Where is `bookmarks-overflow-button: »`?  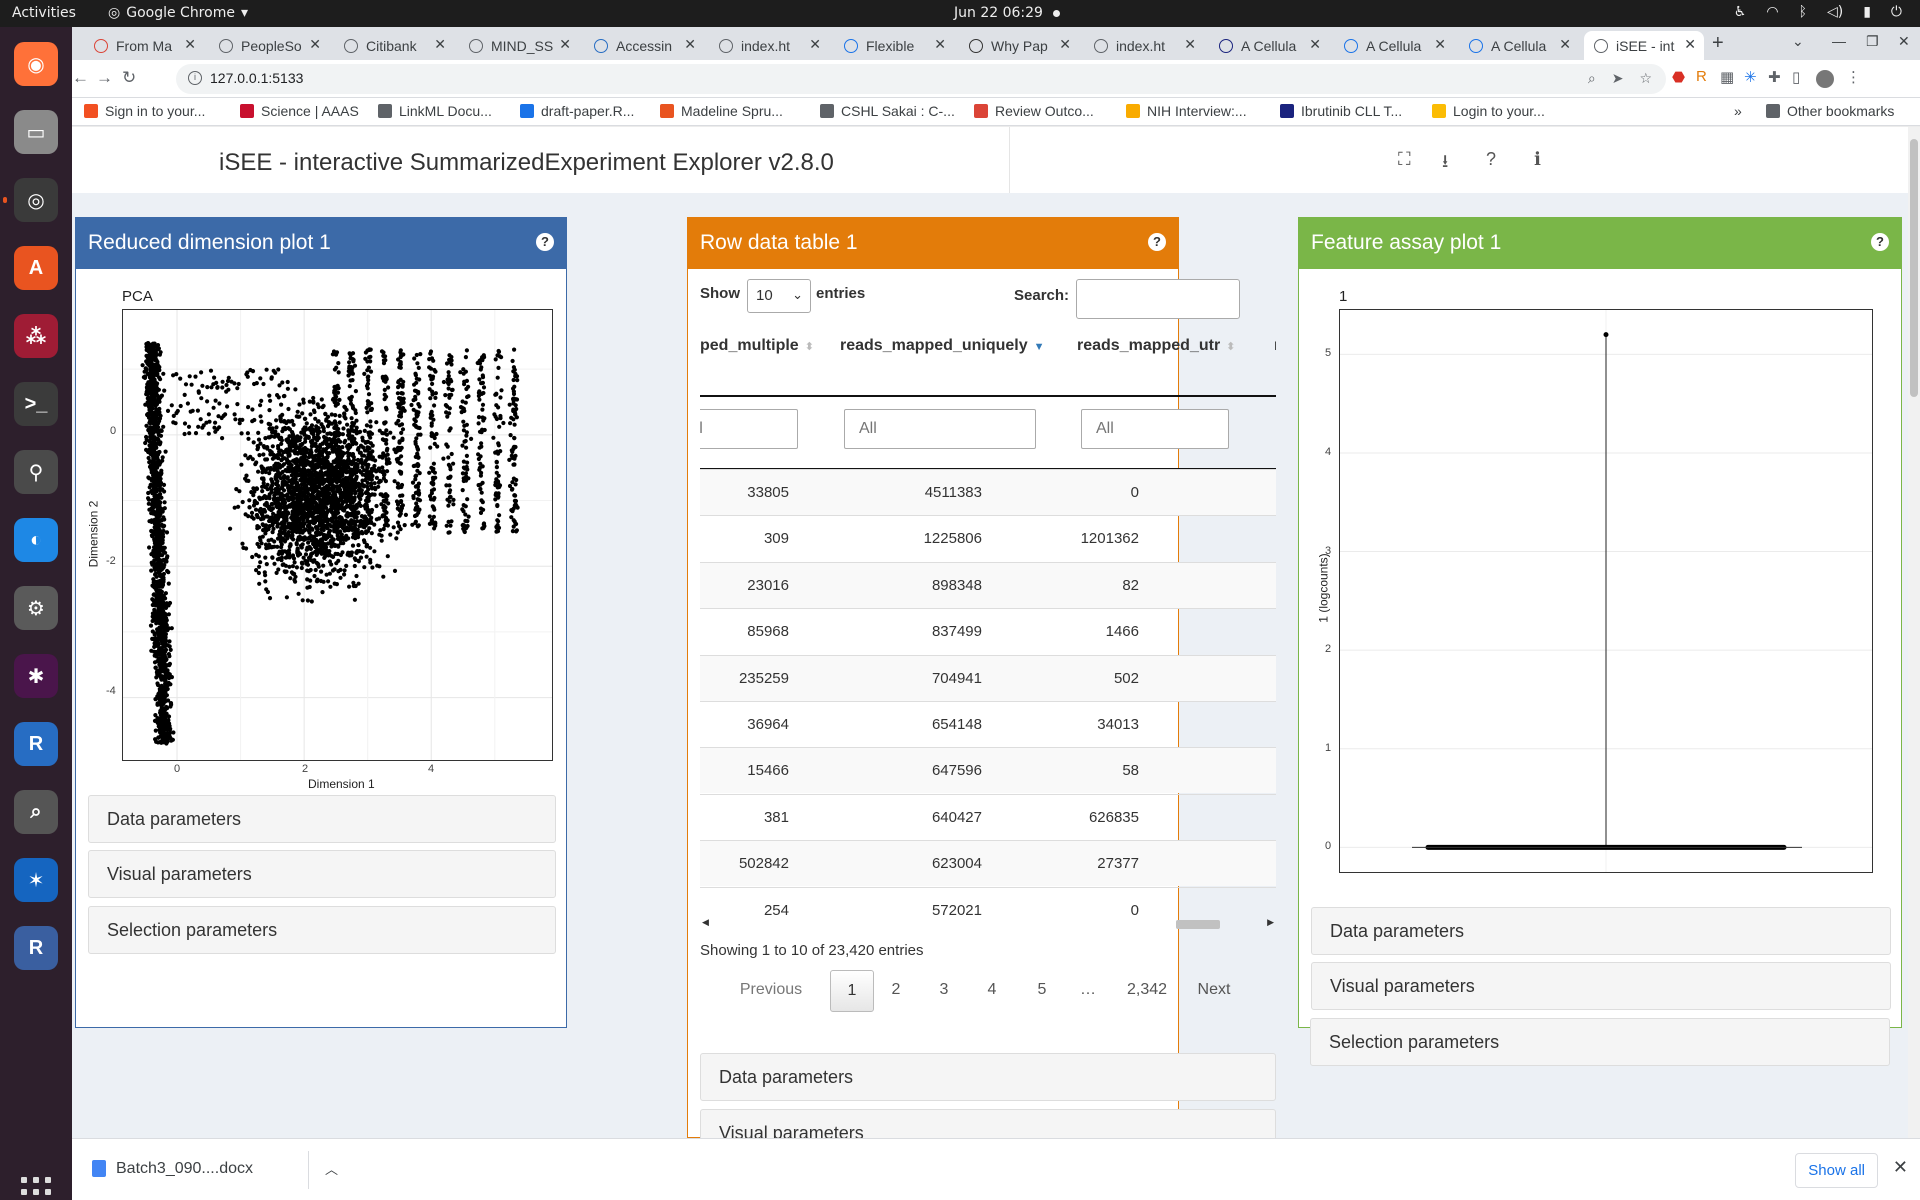
bookmarks-overflow-button: » is located at coordinates (1738, 111).